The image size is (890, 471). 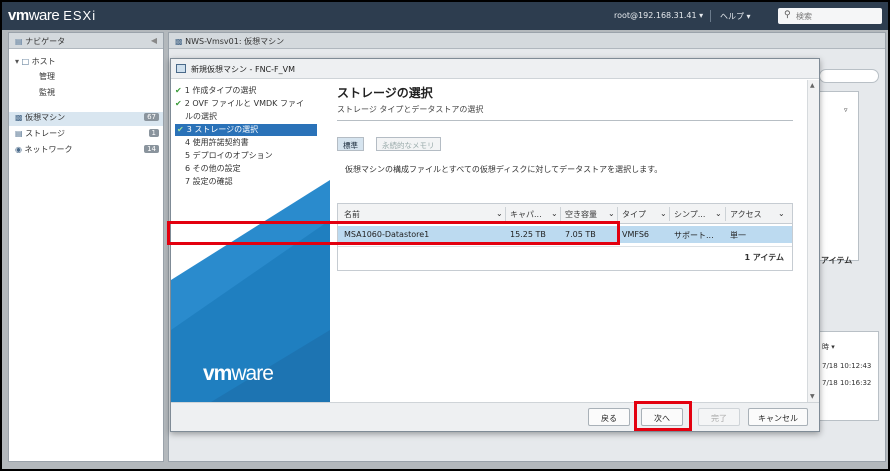 I want to click on wizard-step-2: ✔ 2 OVF ファイルと VMDK ファイ, so click(x=239, y=104).